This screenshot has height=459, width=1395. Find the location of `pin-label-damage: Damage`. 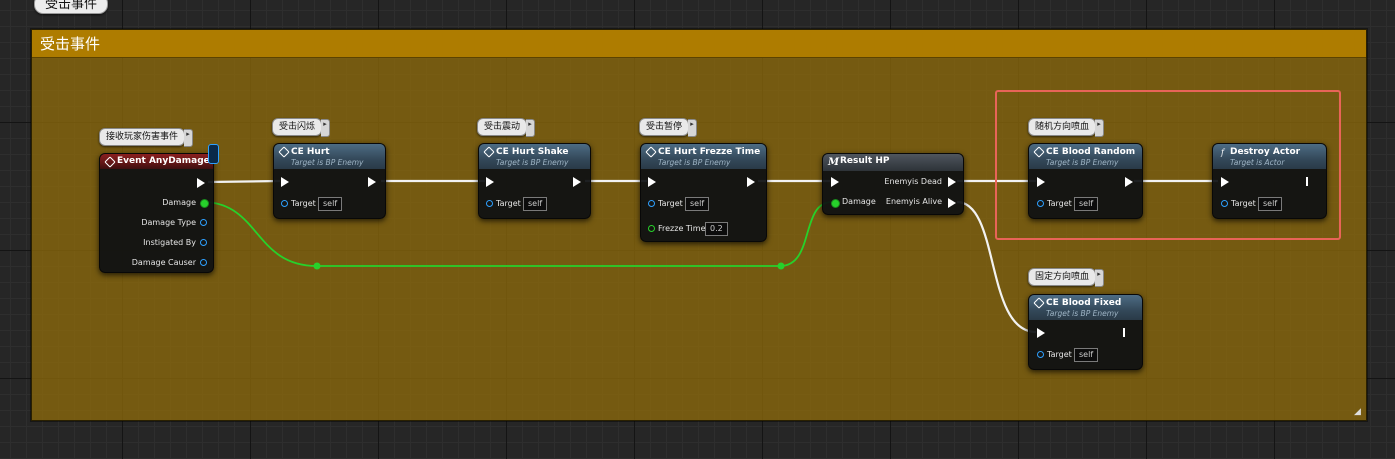

pin-label-damage: Damage is located at coordinates (179, 202).